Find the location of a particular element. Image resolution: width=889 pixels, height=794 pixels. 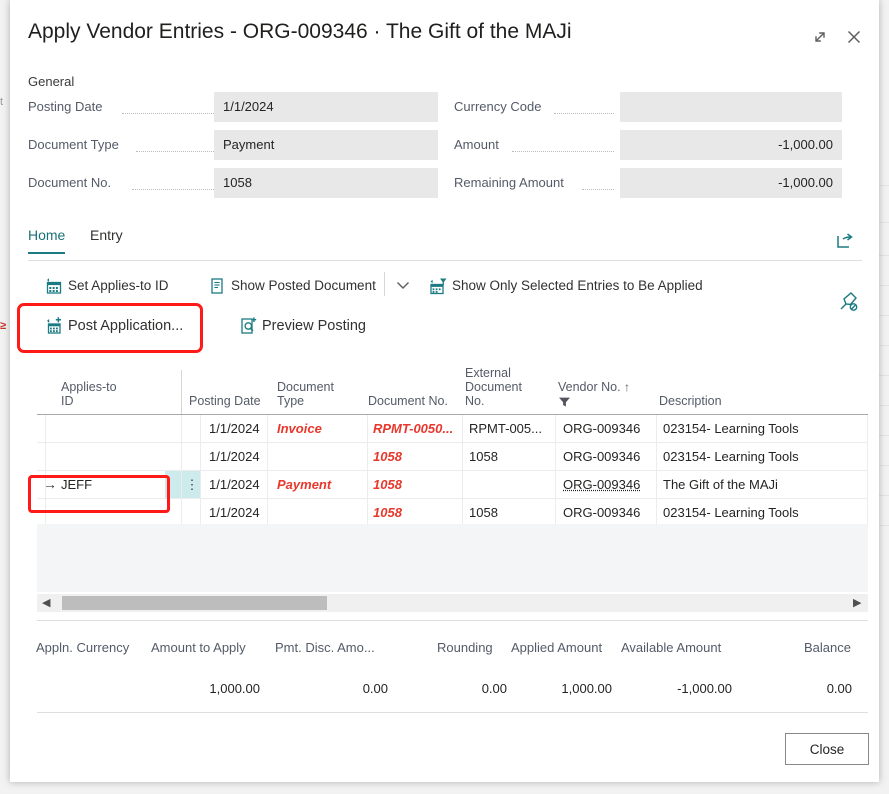

column-header-external-document-no: External Document No. is located at coordinates (493, 387).